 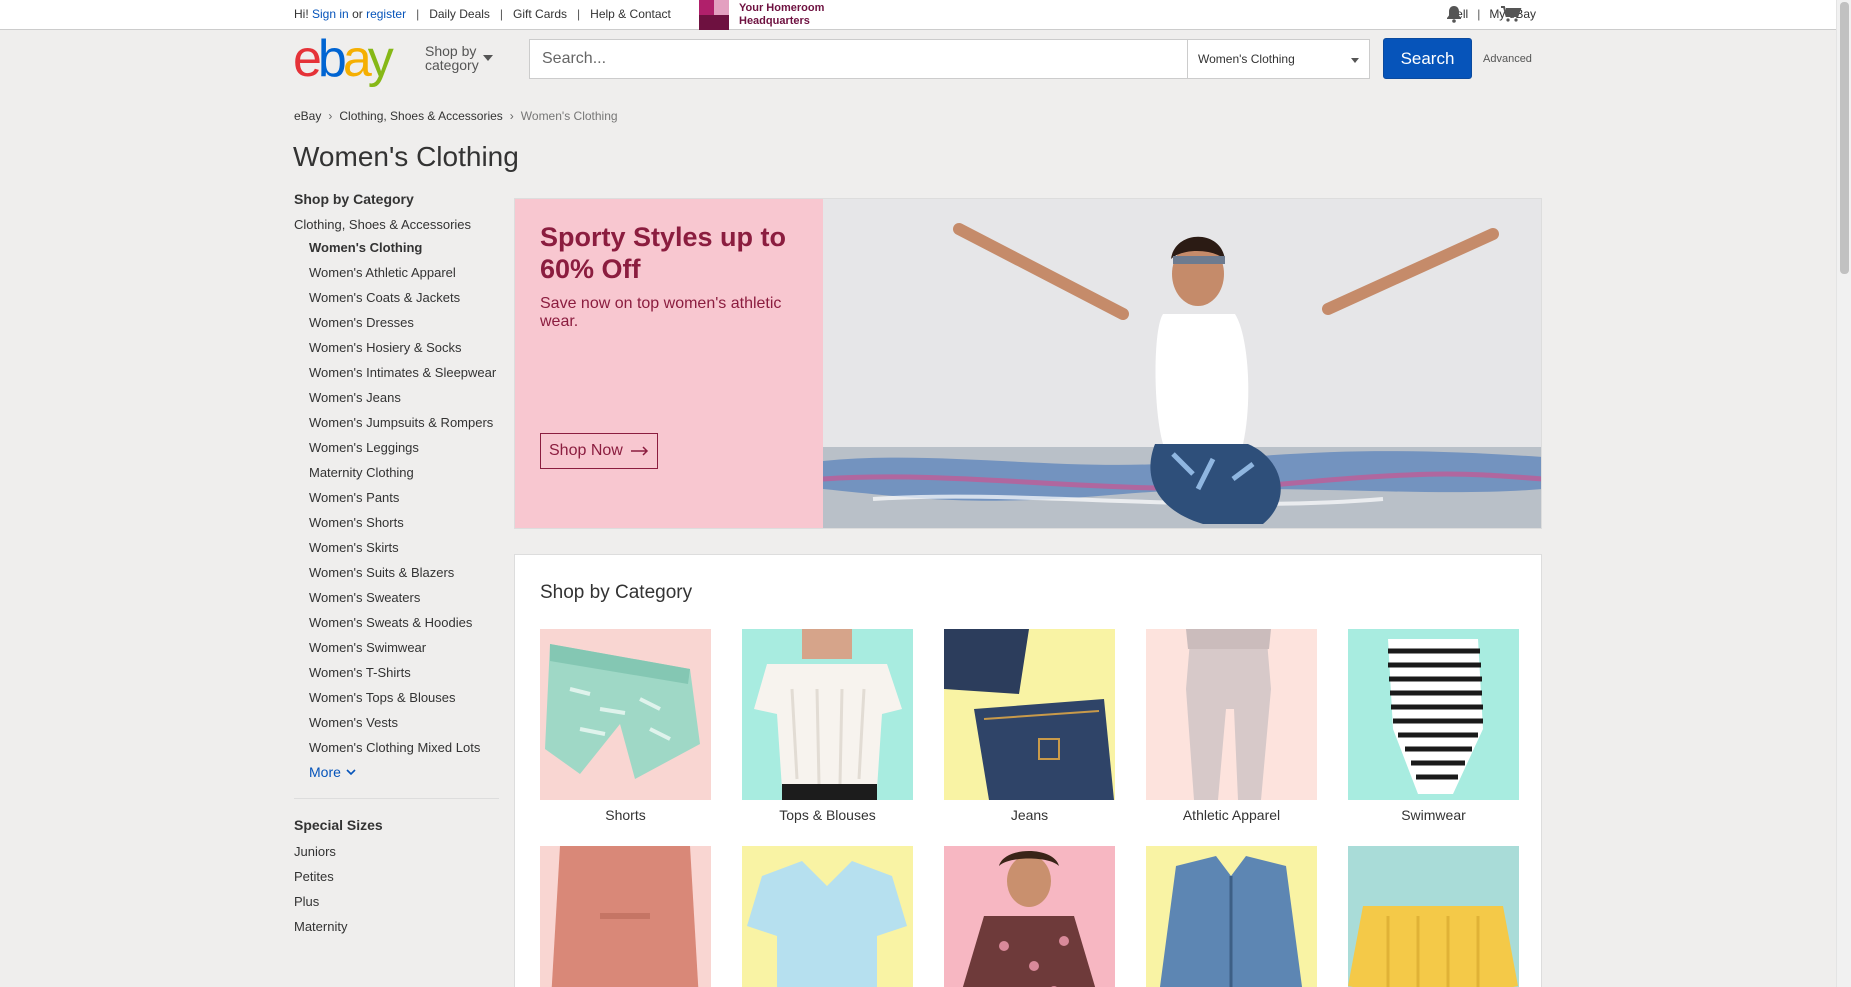 What do you see at coordinates (396, 926) in the screenshot?
I see `size-item: Maternity` at bounding box center [396, 926].